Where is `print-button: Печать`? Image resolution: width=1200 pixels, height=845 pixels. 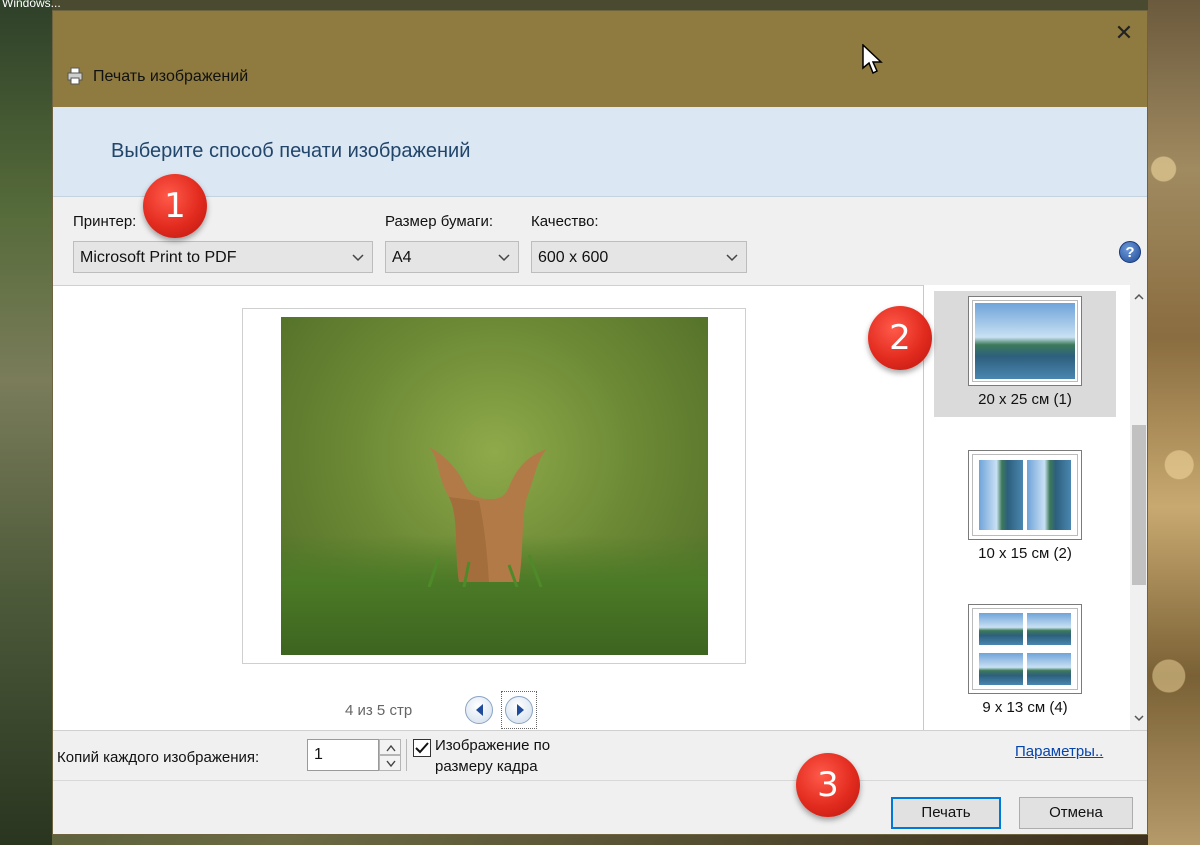
print-button: Печать is located at coordinates (946, 813).